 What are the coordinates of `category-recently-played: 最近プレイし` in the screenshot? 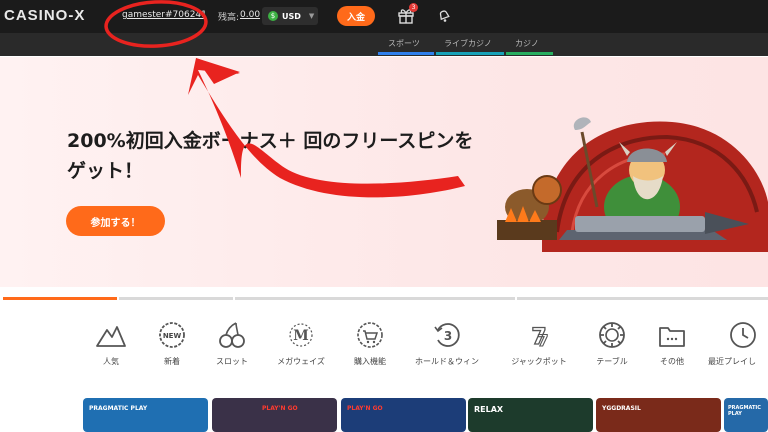 It's located at (738, 343).